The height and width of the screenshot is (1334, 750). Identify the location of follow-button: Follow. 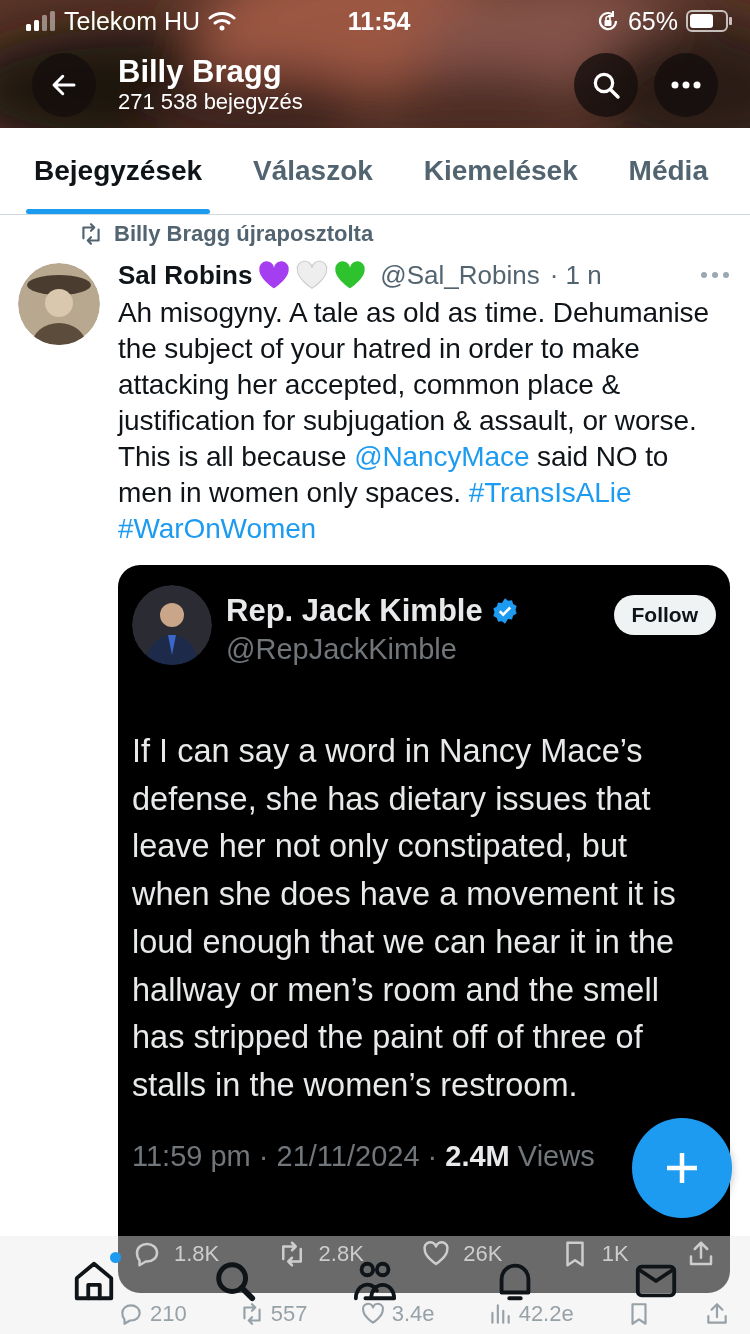
(664, 615).